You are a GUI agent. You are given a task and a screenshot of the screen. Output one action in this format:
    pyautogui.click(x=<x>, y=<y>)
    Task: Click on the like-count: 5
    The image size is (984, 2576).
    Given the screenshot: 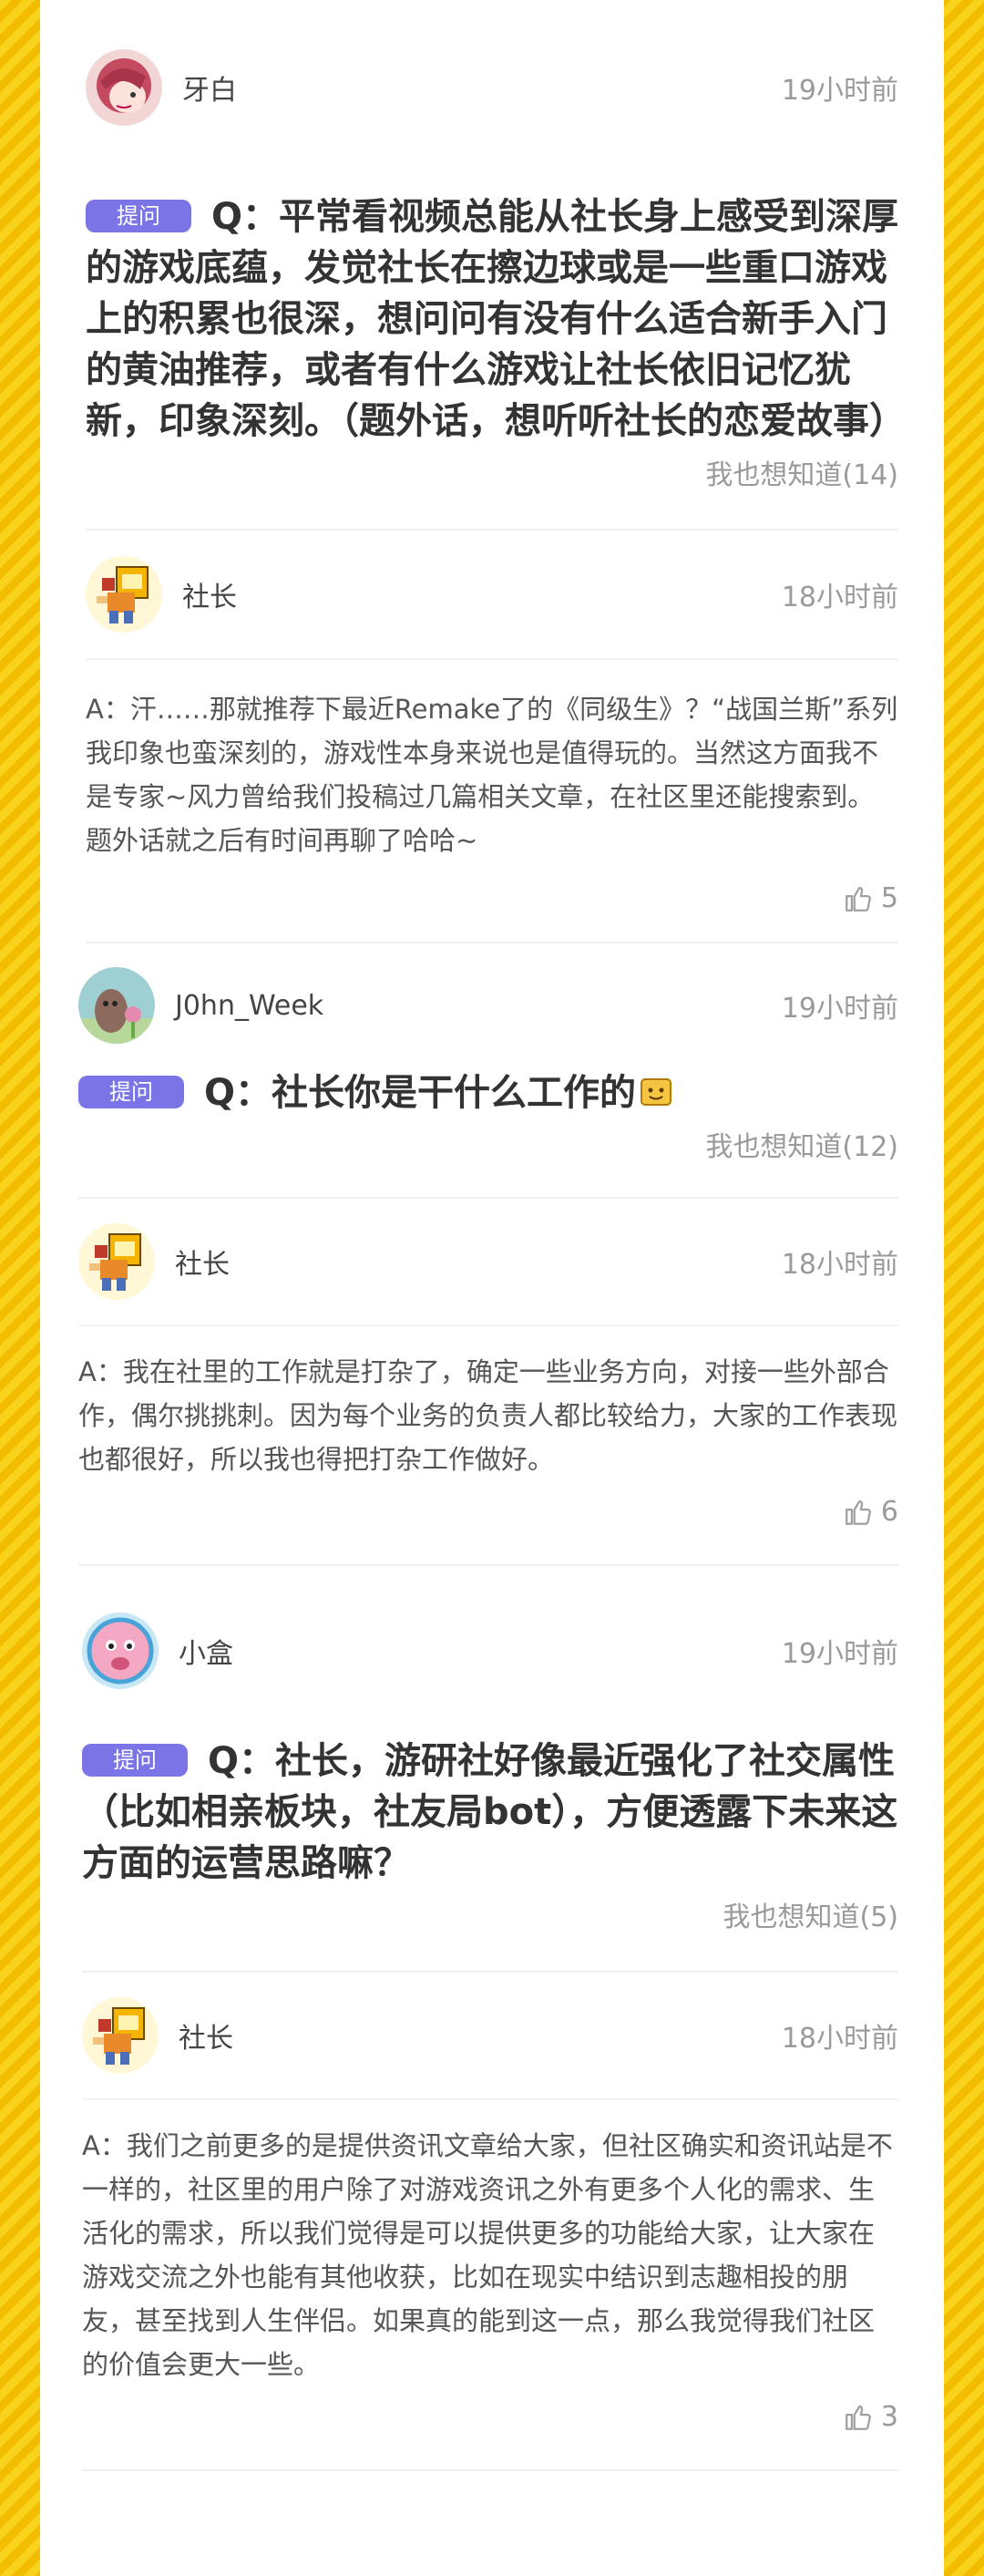 What is the action you would take?
    pyautogui.click(x=889, y=898)
    